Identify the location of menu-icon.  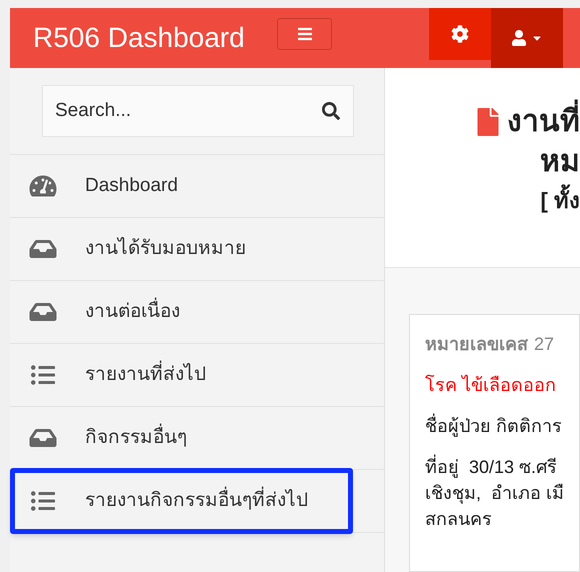
(304, 34).